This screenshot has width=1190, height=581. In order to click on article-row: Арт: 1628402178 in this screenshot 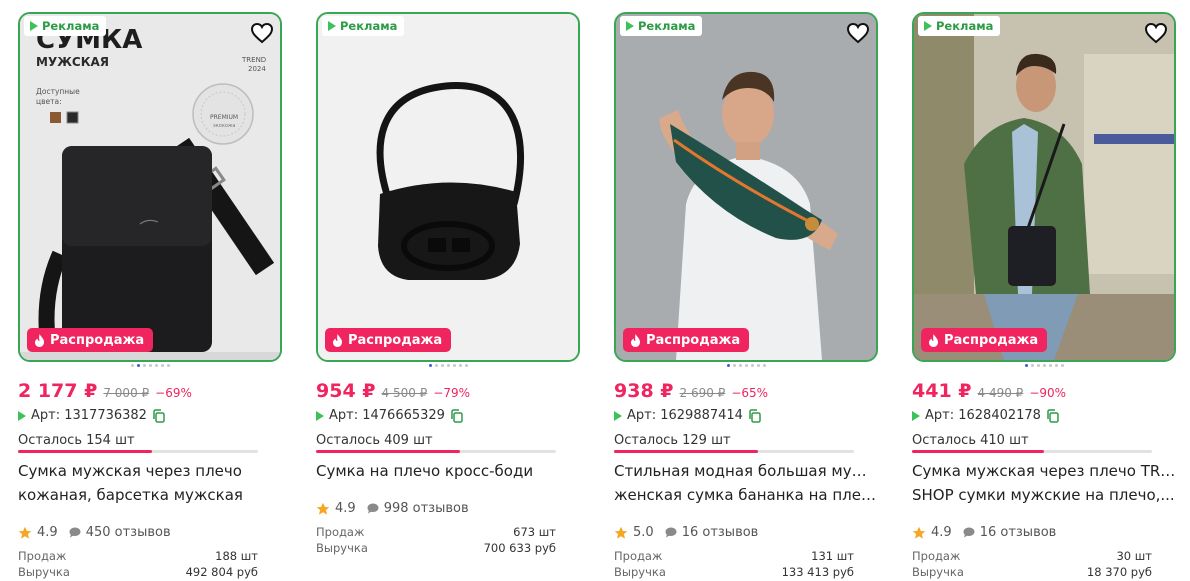, I will do `click(985, 415)`.